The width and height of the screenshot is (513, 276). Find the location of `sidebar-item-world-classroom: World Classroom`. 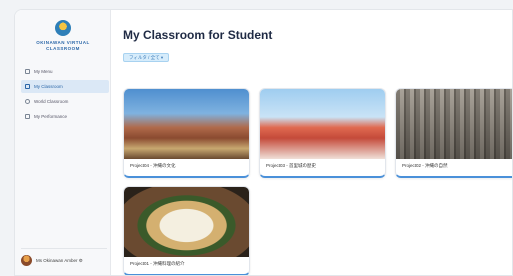

sidebar-item-world-classroom: World Classroom is located at coordinates (65, 101).